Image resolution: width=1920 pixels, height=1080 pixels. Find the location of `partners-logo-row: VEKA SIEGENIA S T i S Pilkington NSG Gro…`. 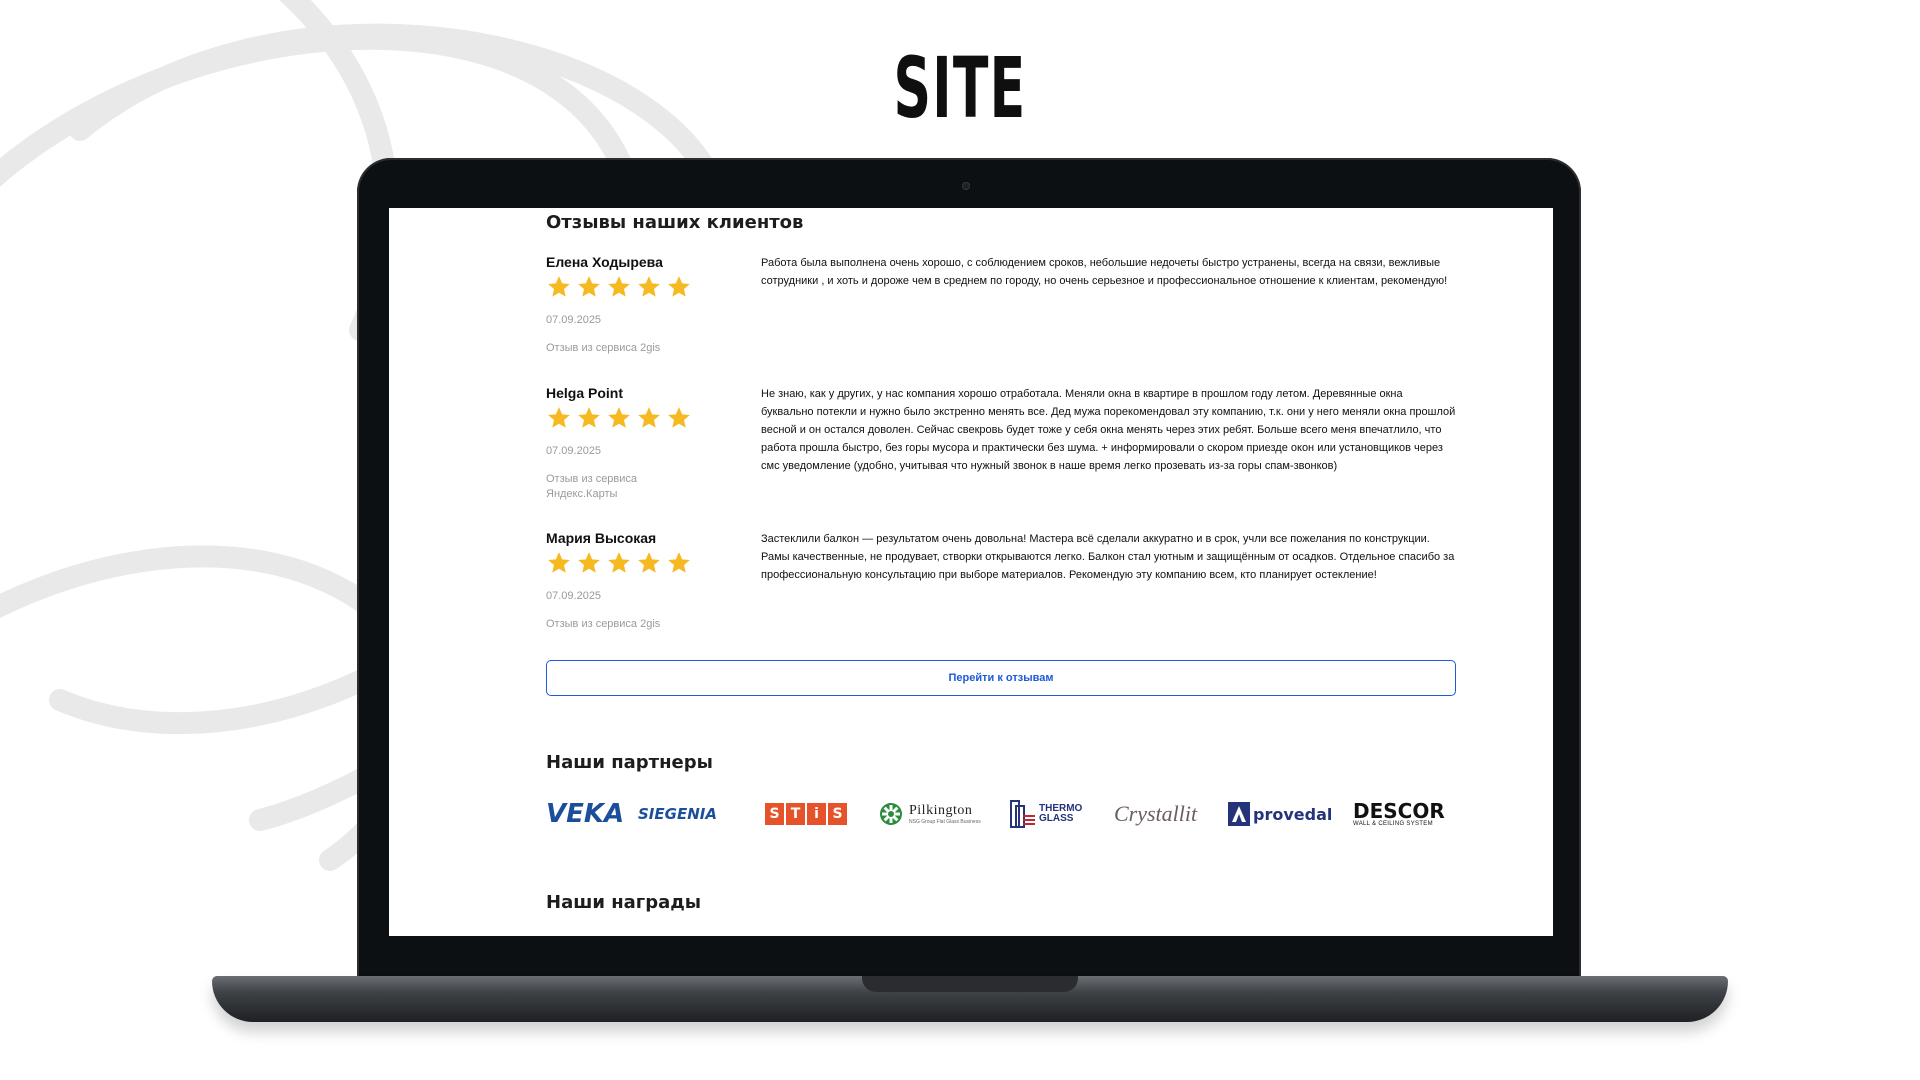

partners-logo-row: VEKA SIEGENIA S T i S Pilkington NSG Gro… is located at coordinates (1001, 814).